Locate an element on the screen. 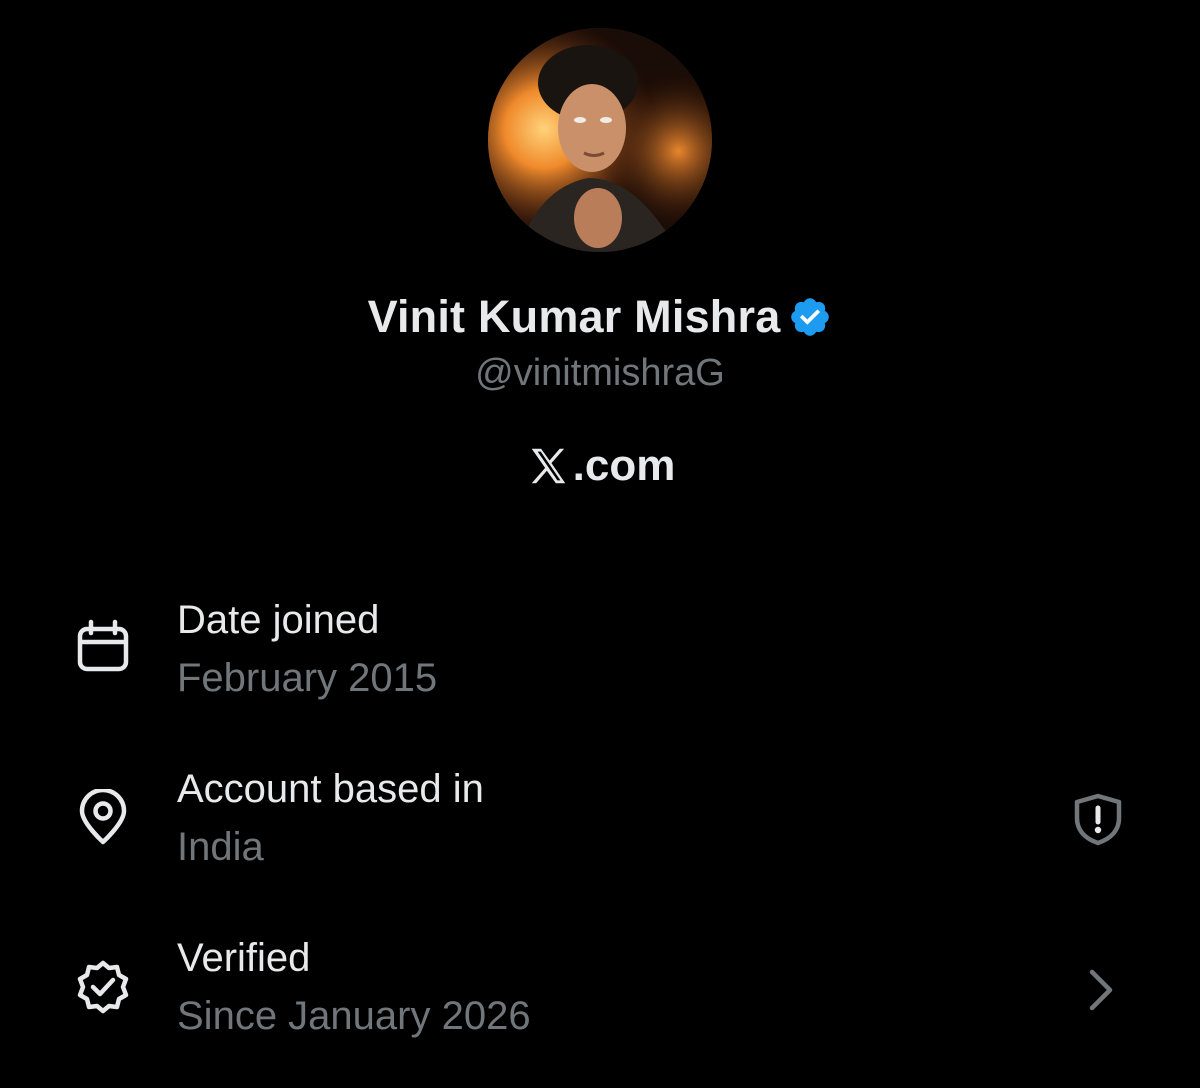 This screenshot has height=1088, width=1200. calendar-icon is located at coordinates (103, 647).